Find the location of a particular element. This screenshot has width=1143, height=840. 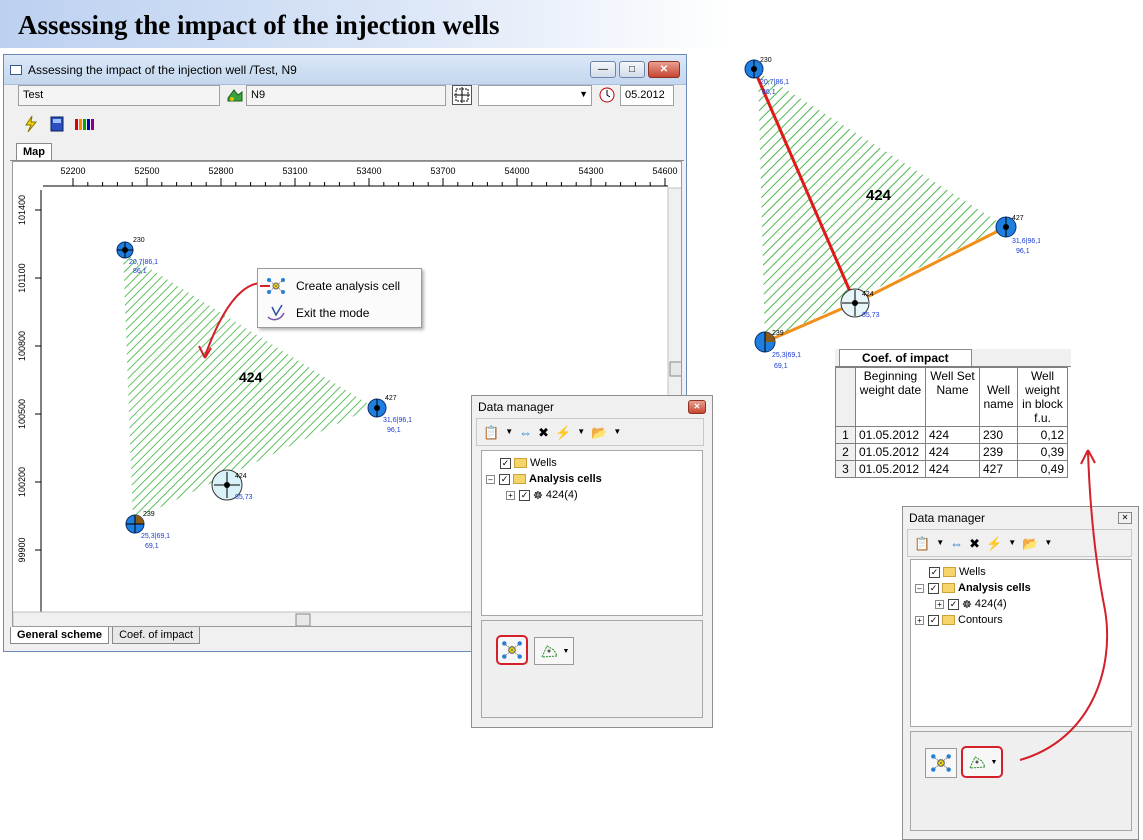

tab-map: Map is located at coordinates (34, 151).